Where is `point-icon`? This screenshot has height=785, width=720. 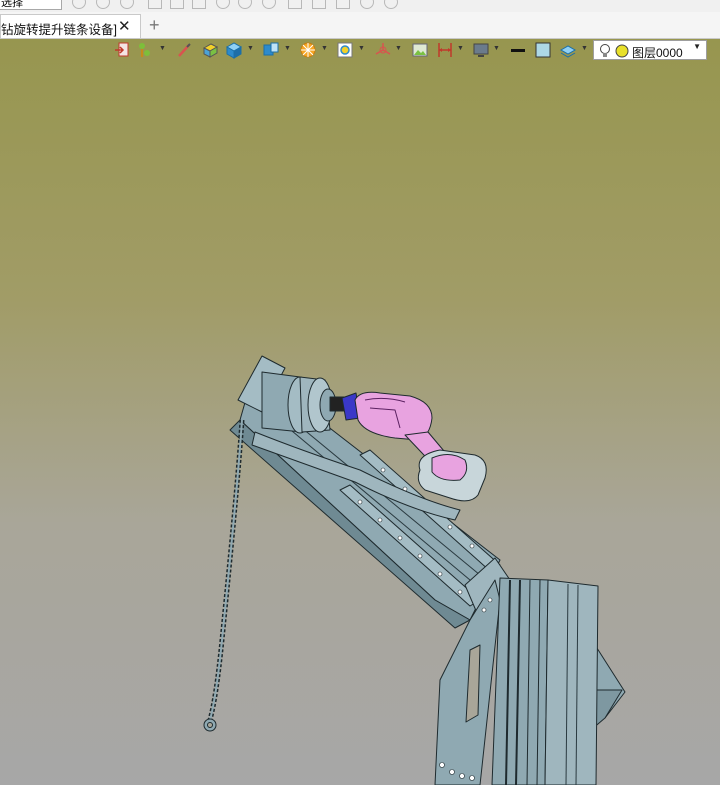
point-icon is located at coordinates (155, 4).